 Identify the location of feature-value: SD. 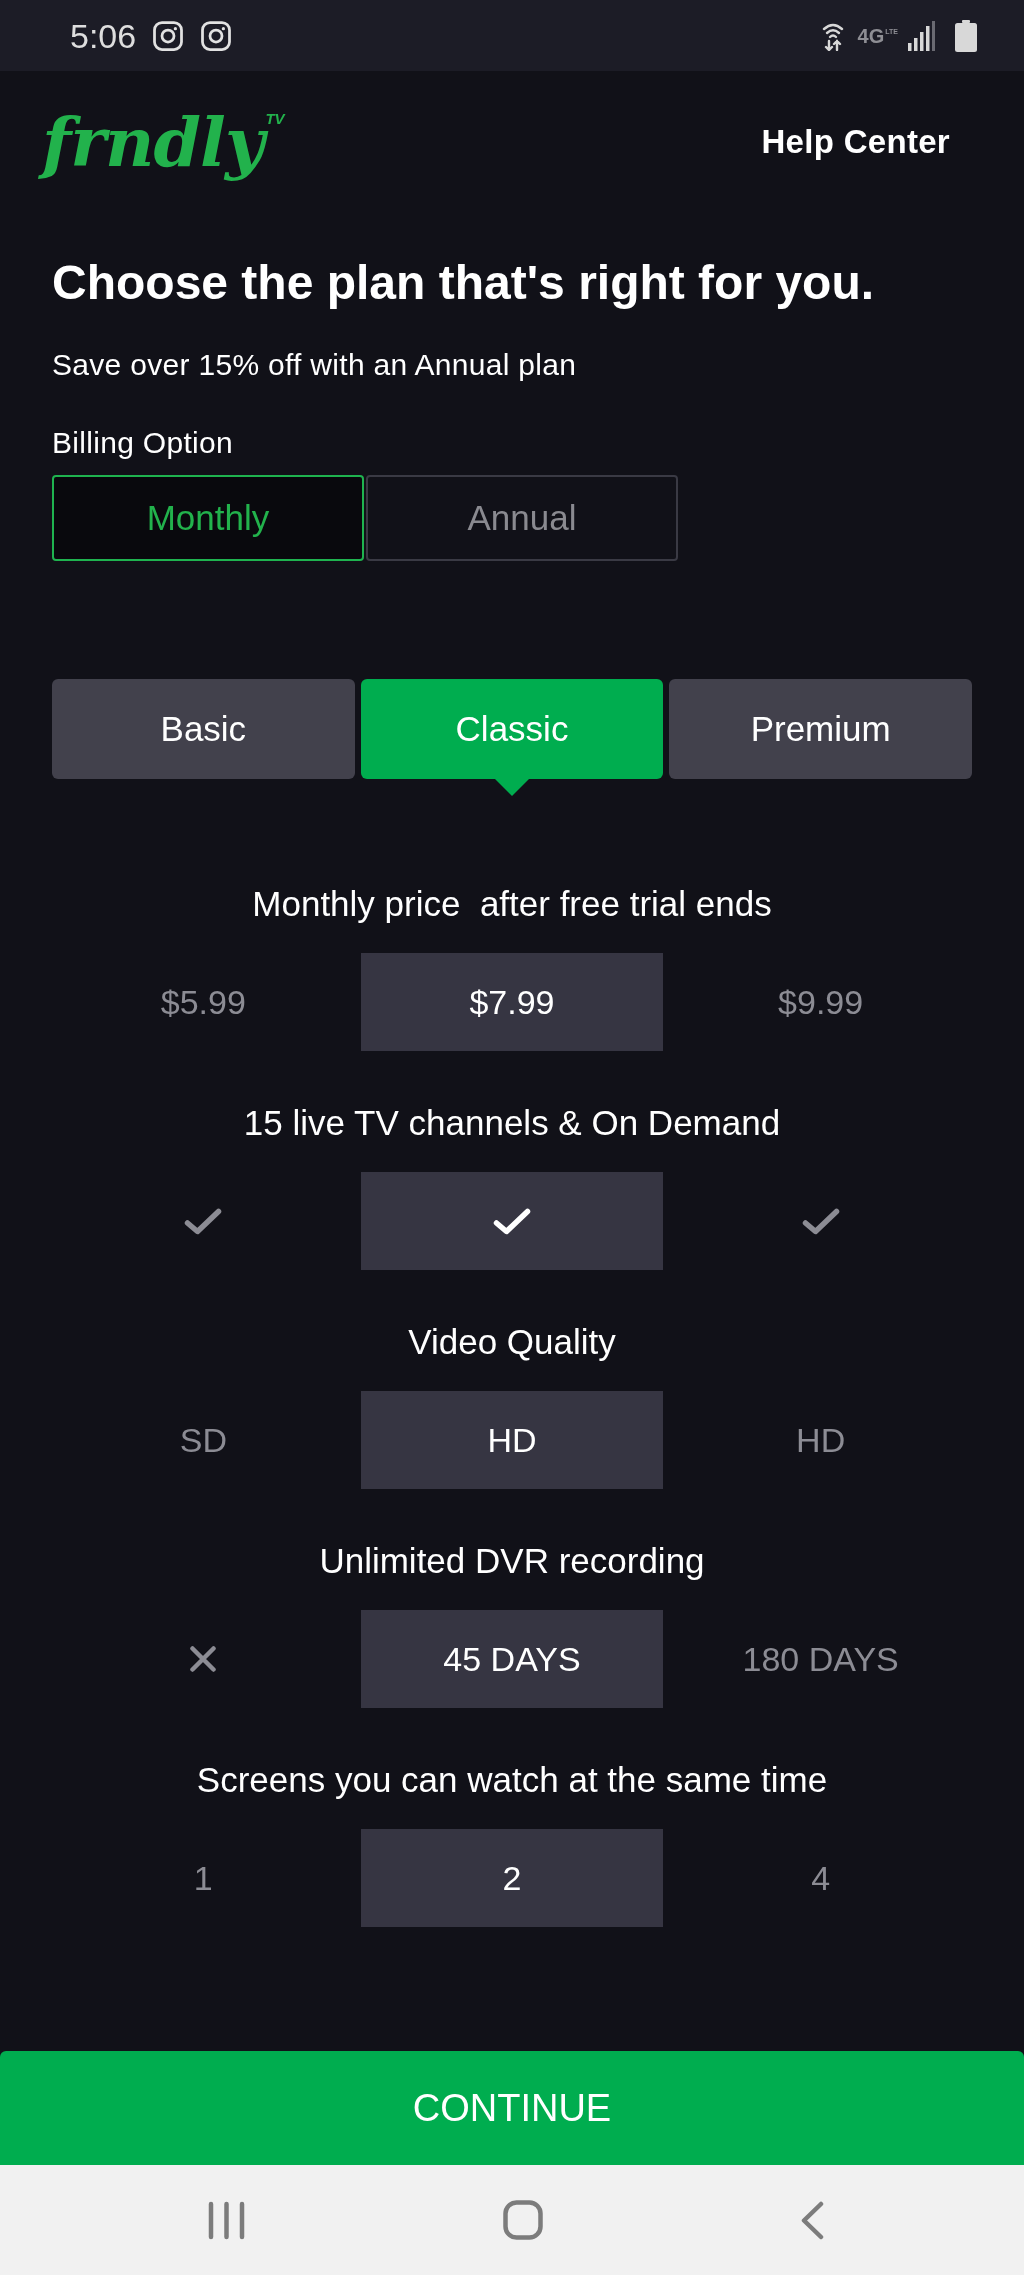
(203, 1440).